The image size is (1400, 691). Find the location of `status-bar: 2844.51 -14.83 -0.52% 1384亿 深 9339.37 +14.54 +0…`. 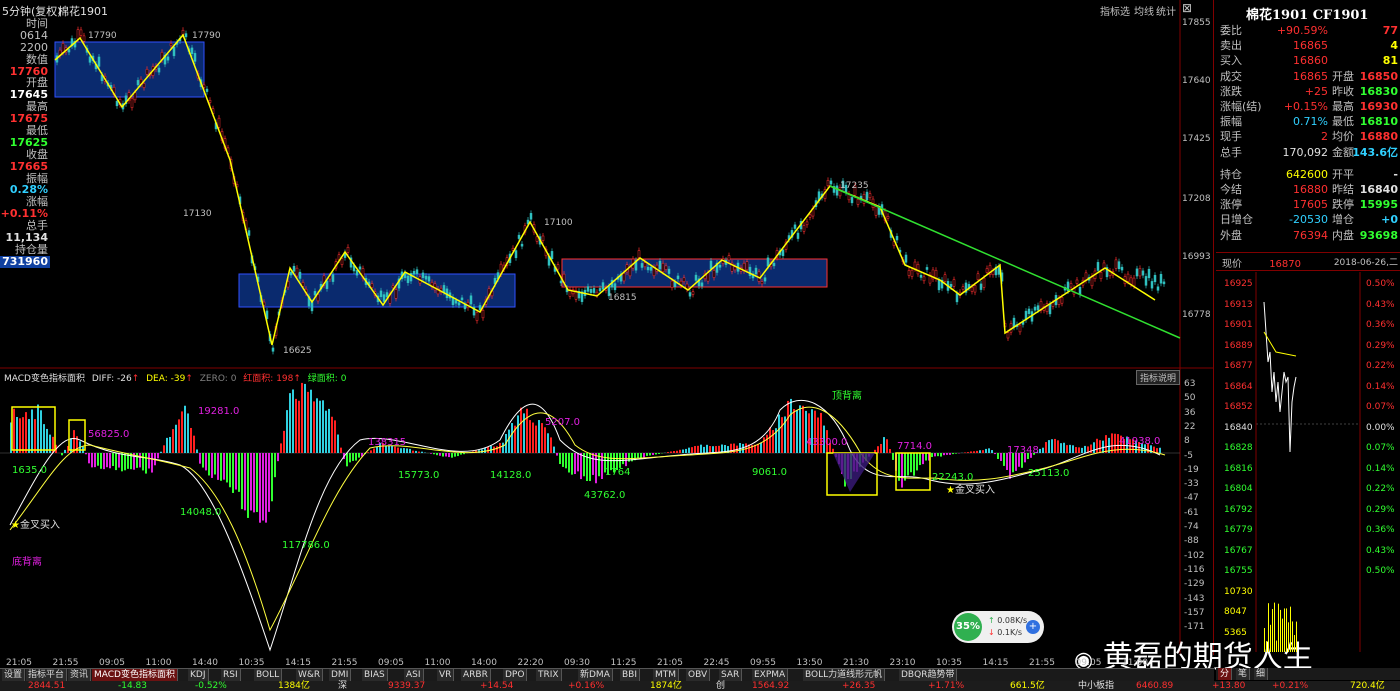

status-bar: 2844.51 -14.83 -0.52% 1384亿 深 9339.37 +14.54 +0… is located at coordinates (700, 686).